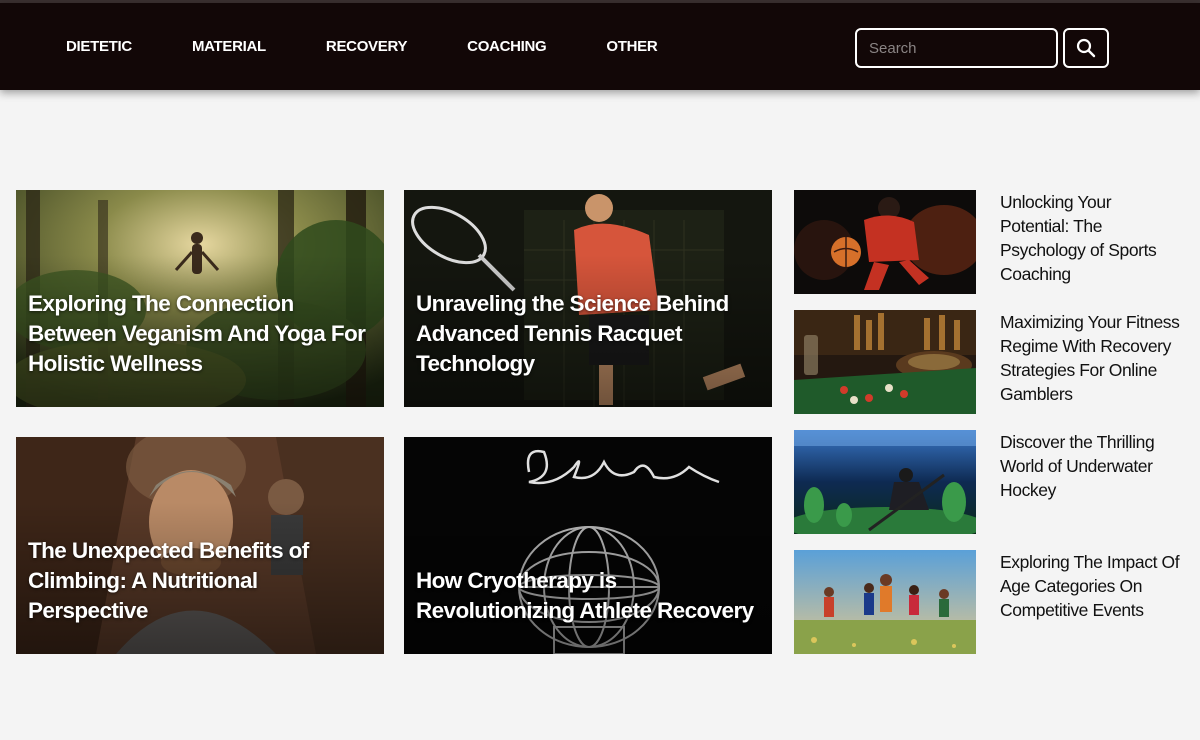  What do you see at coordinates (99, 46) in the screenshot?
I see `nav-link-dietetic: DIETETIC` at bounding box center [99, 46].